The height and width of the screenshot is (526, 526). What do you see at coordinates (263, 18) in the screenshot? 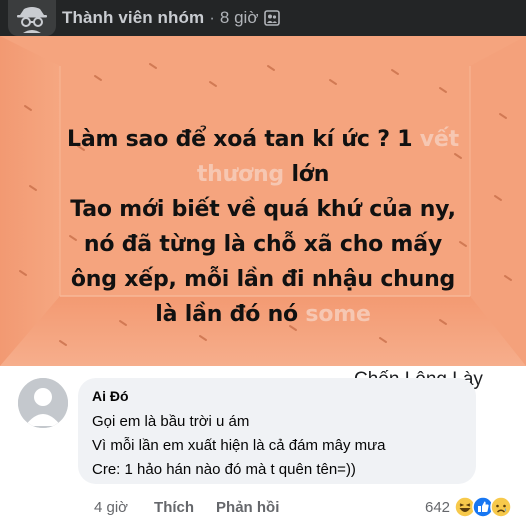
I see `post-header: Thành viên nhóm · 8 giờ` at bounding box center [263, 18].